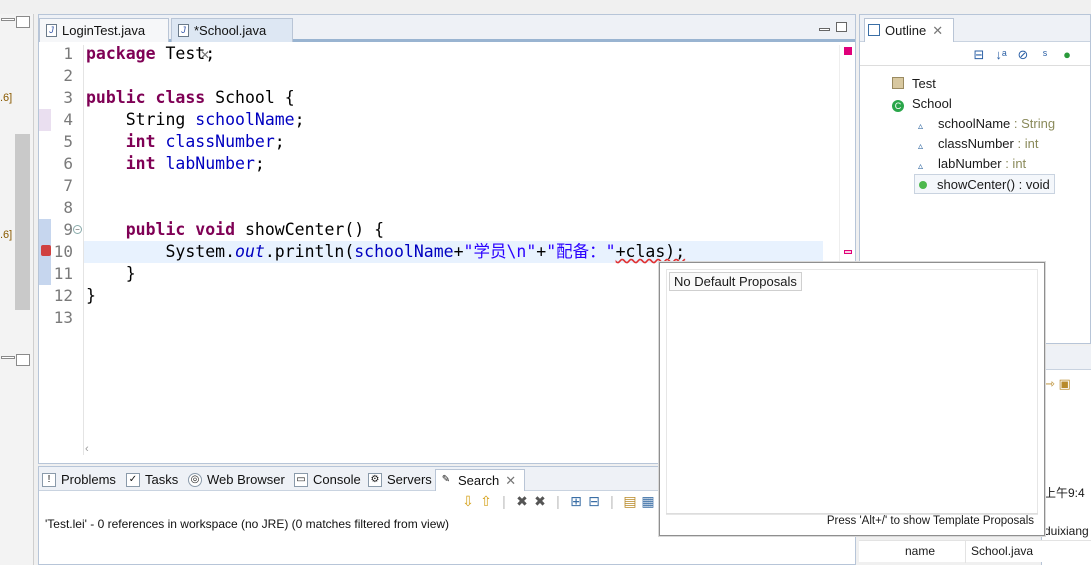  I want to click on layout-icon: ▦, so click(648, 501).